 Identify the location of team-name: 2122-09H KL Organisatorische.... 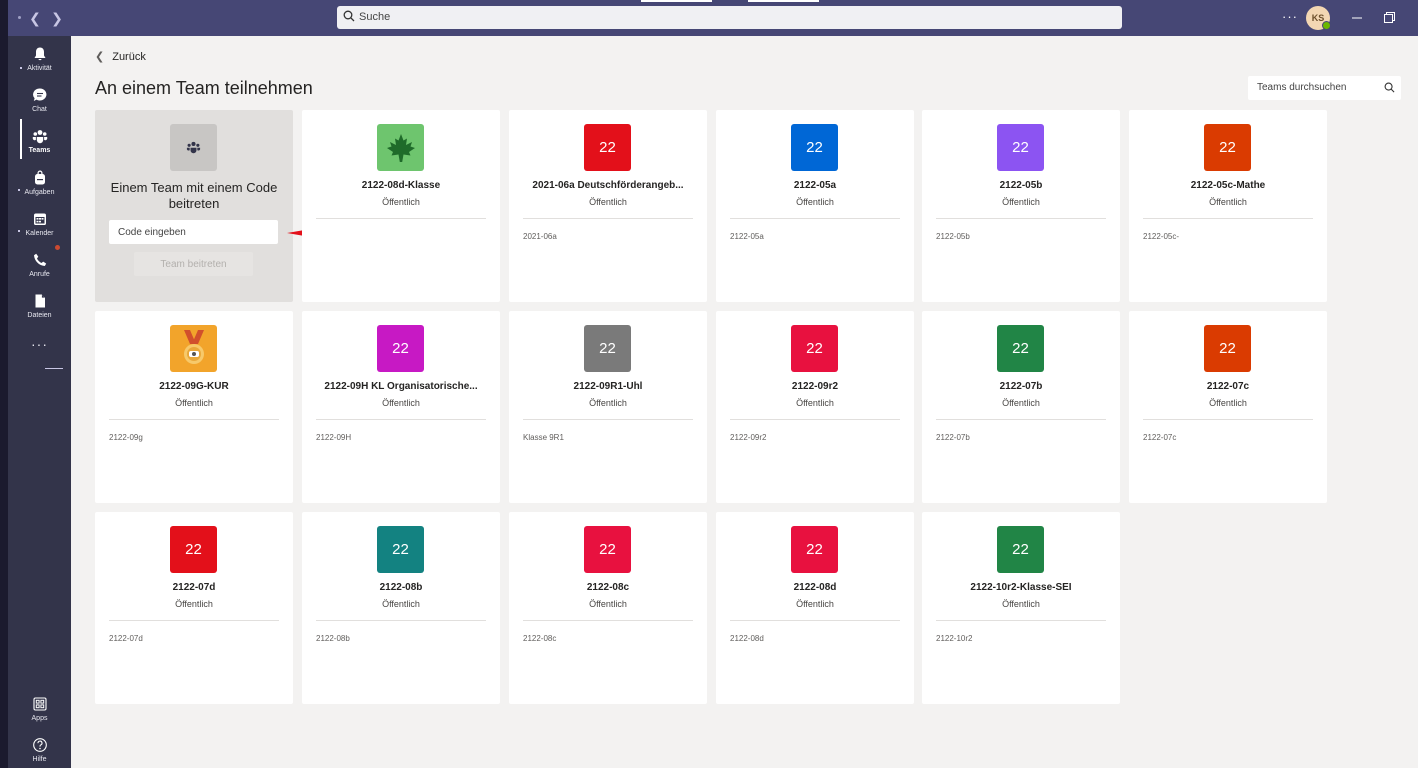
(401, 386).